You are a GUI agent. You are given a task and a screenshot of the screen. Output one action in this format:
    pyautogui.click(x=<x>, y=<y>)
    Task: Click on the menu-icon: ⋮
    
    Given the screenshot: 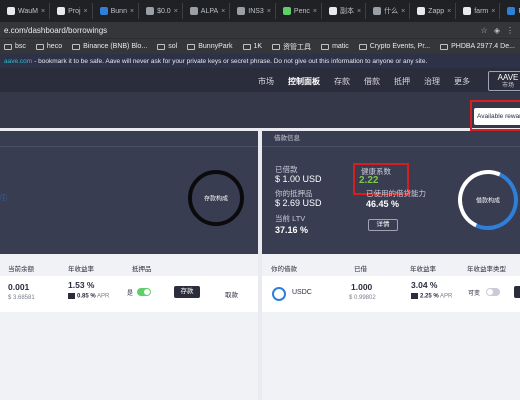 What is the action you would take?
    pyautogui.click(x=510, y=30)
    